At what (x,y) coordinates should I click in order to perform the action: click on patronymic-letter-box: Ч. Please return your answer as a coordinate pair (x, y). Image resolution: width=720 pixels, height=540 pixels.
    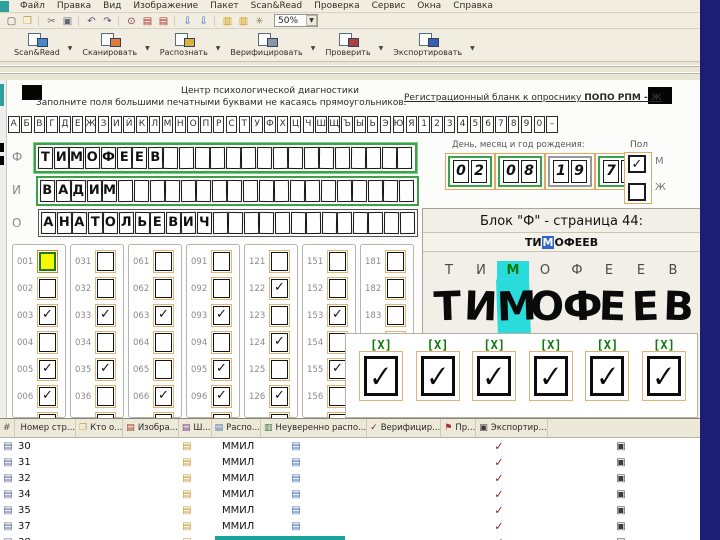
    Looking at the image, I should click on (204, 223).